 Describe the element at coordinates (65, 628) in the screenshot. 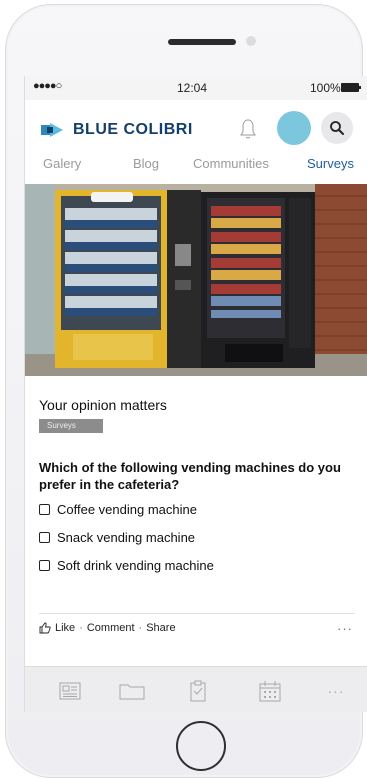

I see `like-link: Like` at that location.